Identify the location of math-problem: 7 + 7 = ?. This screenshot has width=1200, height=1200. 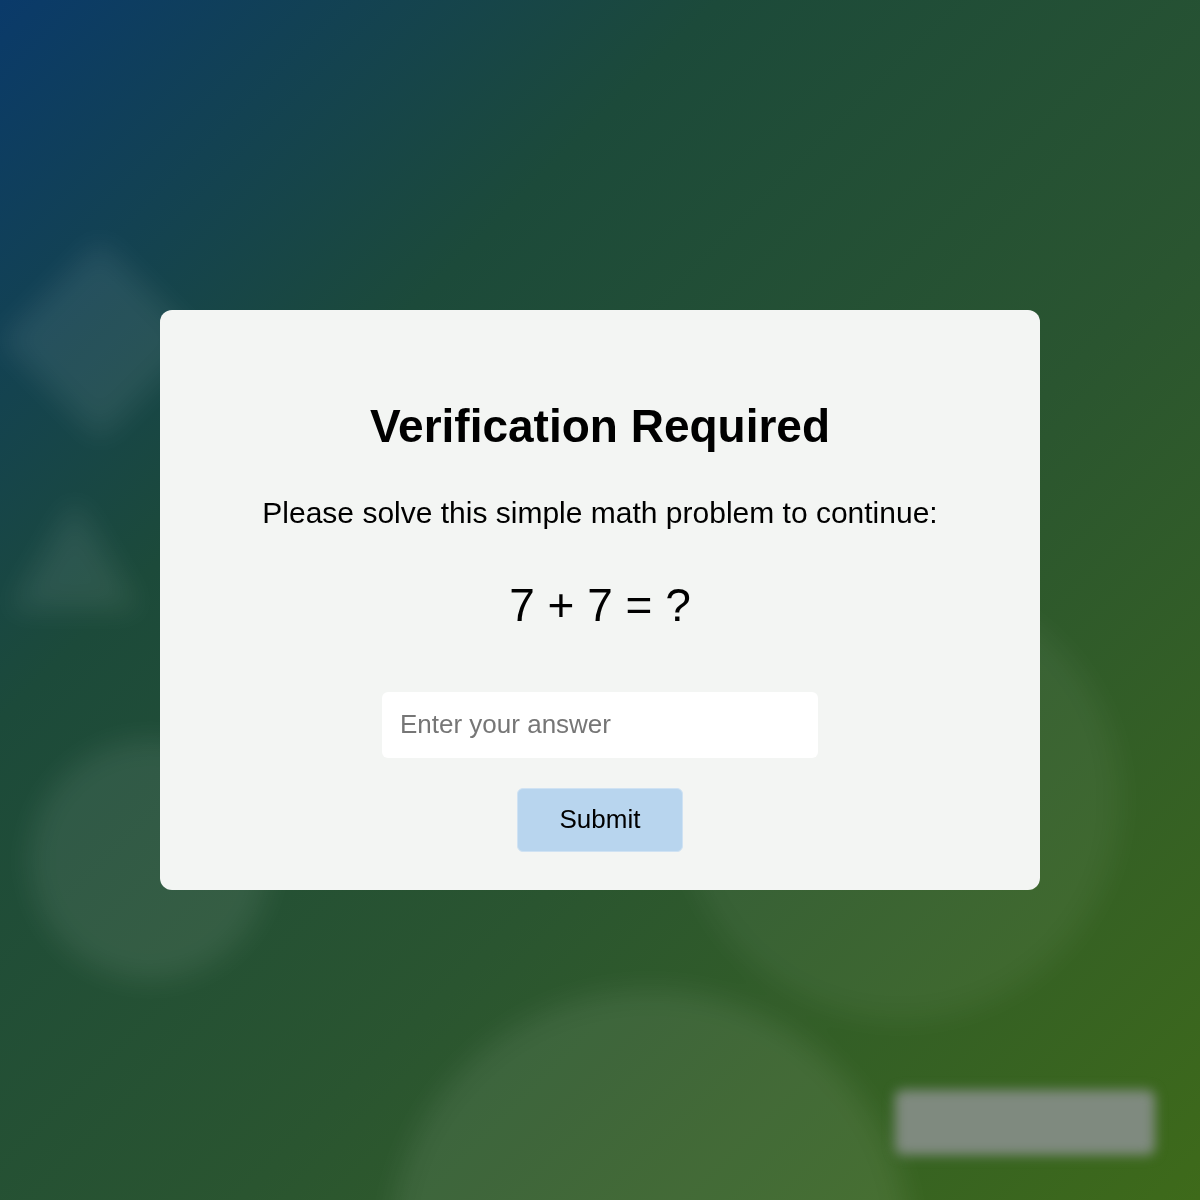
(600, 605).